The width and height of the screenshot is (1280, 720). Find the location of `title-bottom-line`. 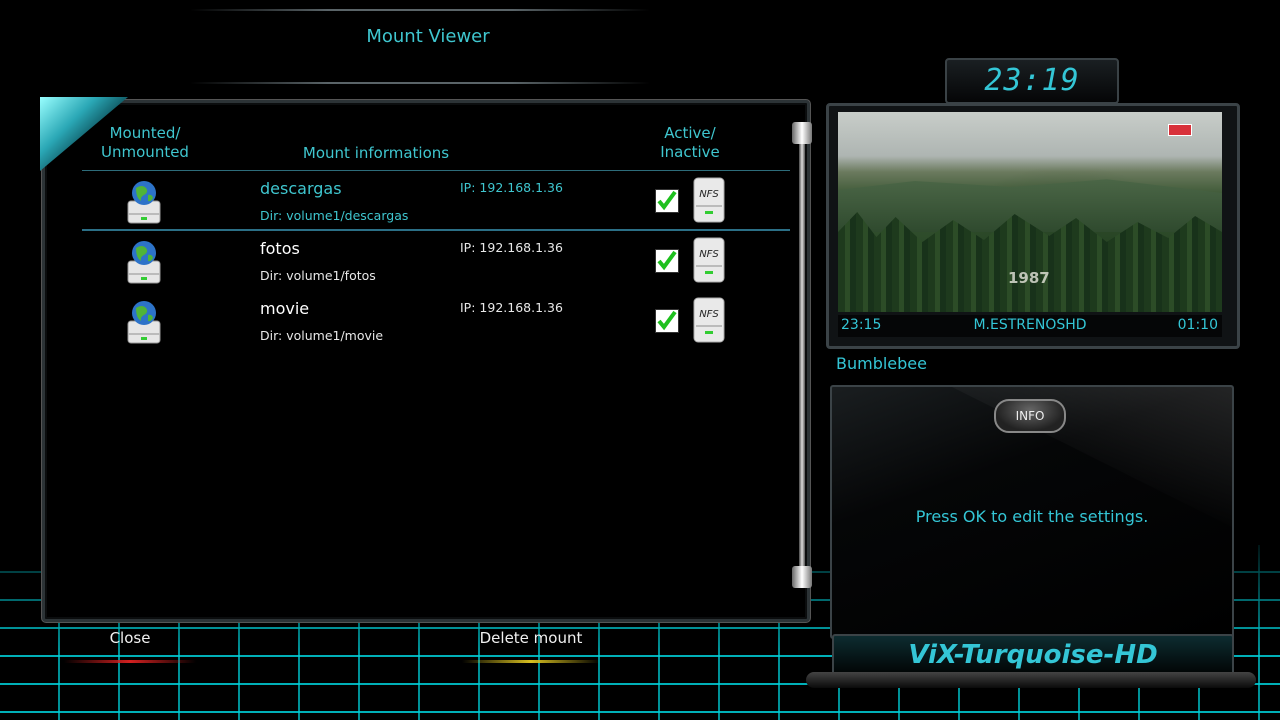

title-bottom-line is located at coordinates (420, 83).